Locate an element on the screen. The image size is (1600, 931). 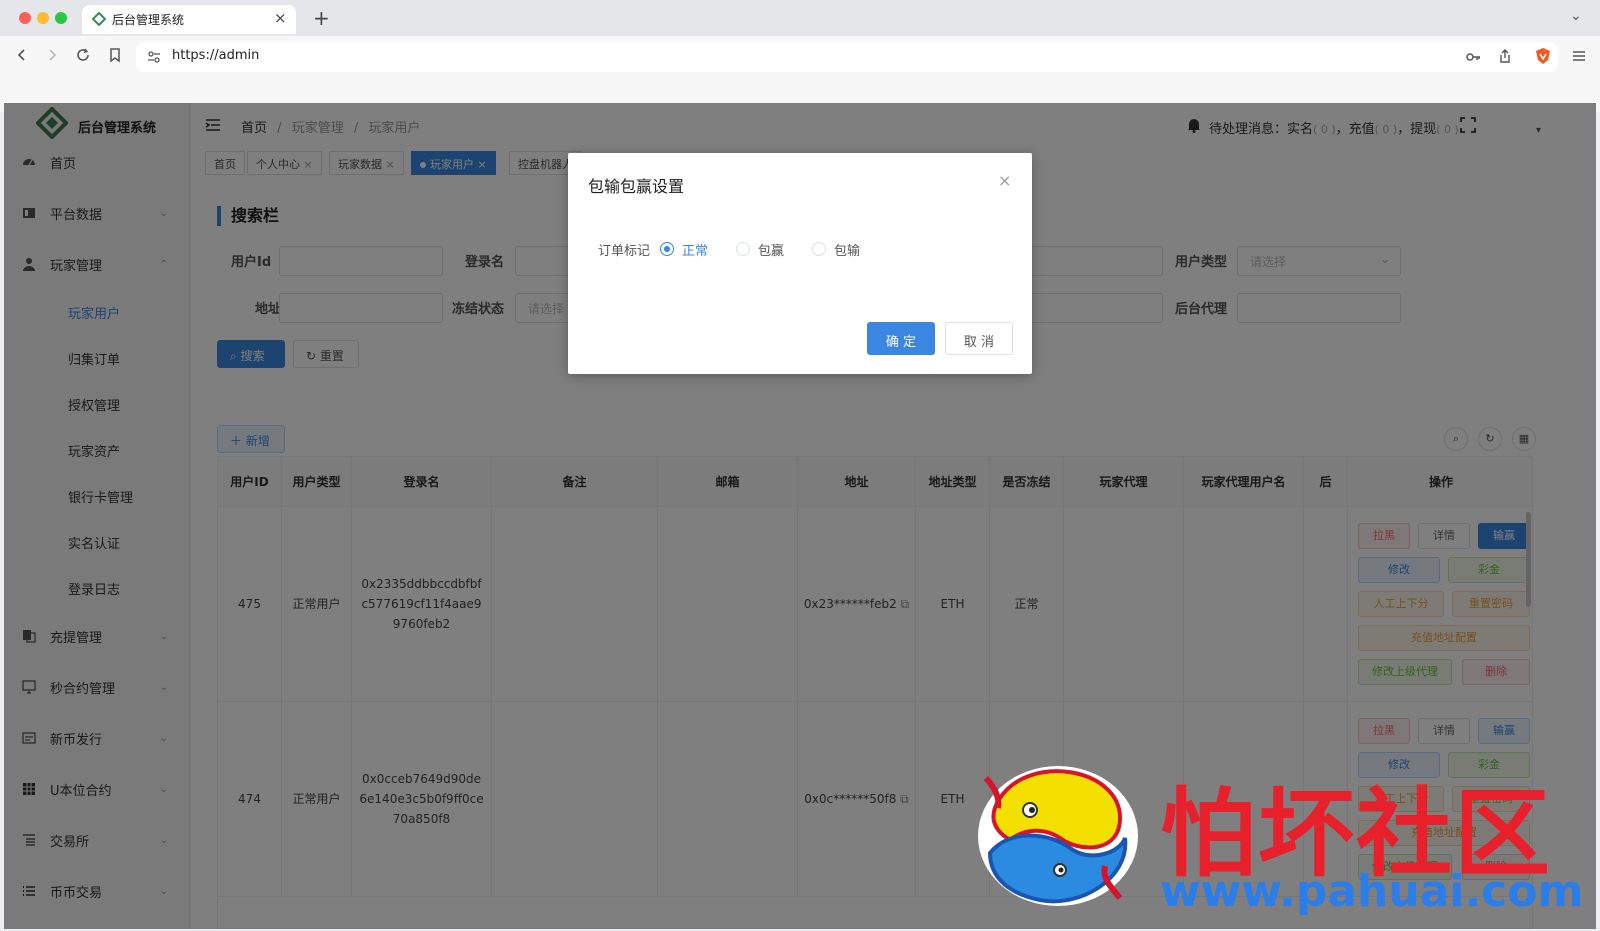
brave-shield-icon is located at coordinates (1543, 56).